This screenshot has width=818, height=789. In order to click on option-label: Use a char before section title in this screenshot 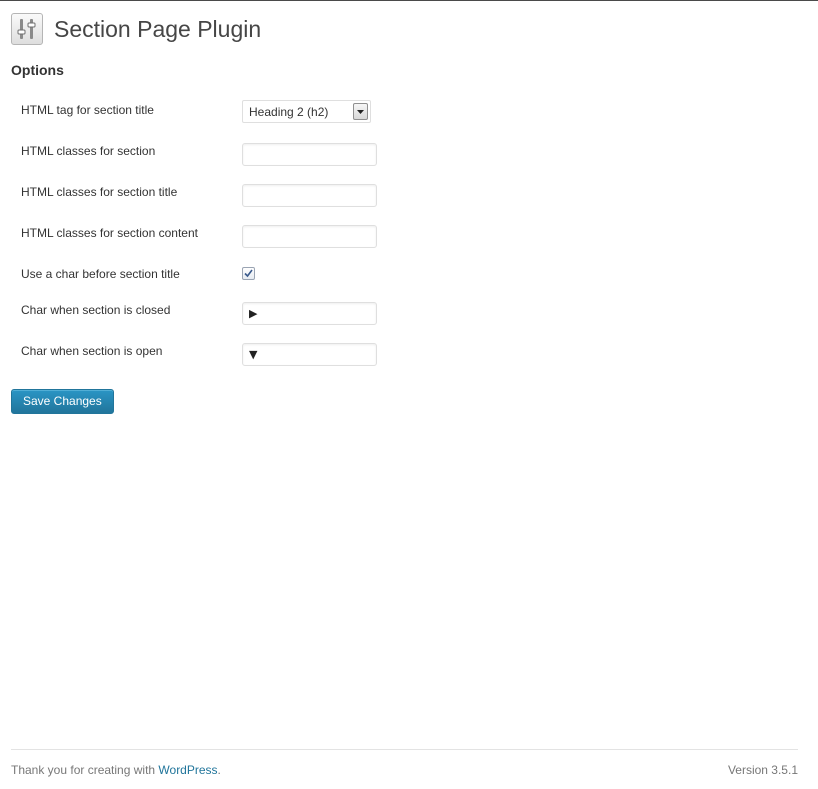, I will do `click(100, 274)`.